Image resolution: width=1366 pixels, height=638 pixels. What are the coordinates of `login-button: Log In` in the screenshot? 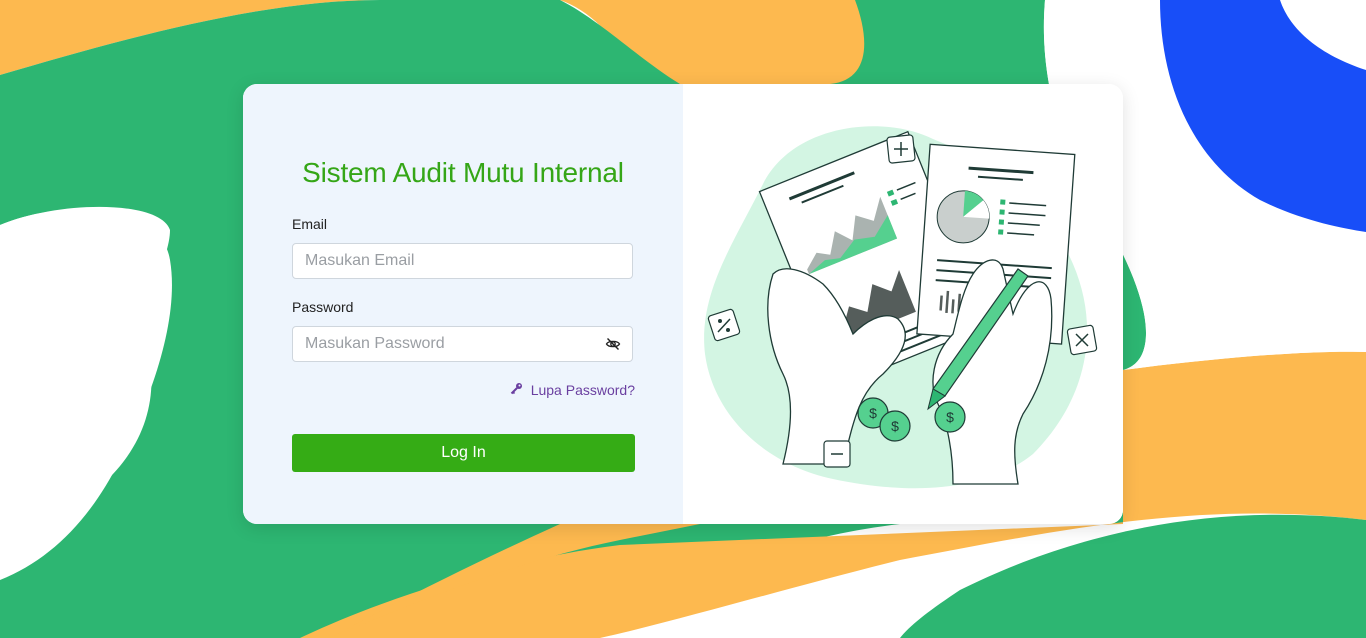 It's located at (463, 453).